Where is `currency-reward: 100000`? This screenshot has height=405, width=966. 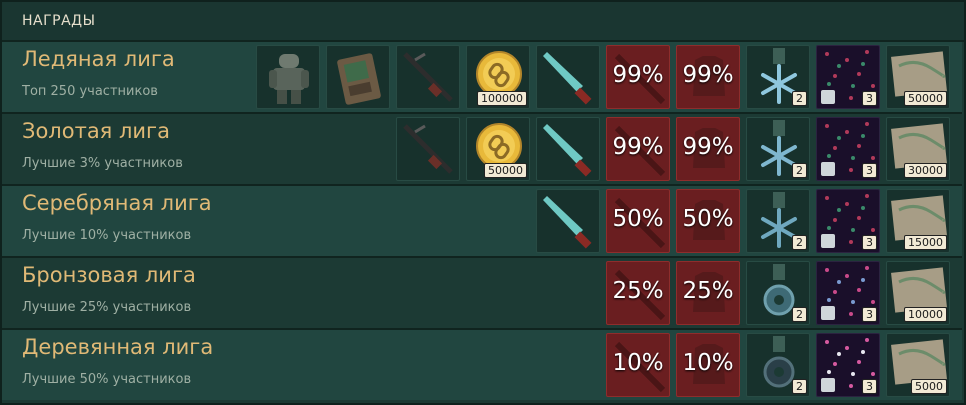
currency-reward: 100000 is located at coordinates (498, 77).